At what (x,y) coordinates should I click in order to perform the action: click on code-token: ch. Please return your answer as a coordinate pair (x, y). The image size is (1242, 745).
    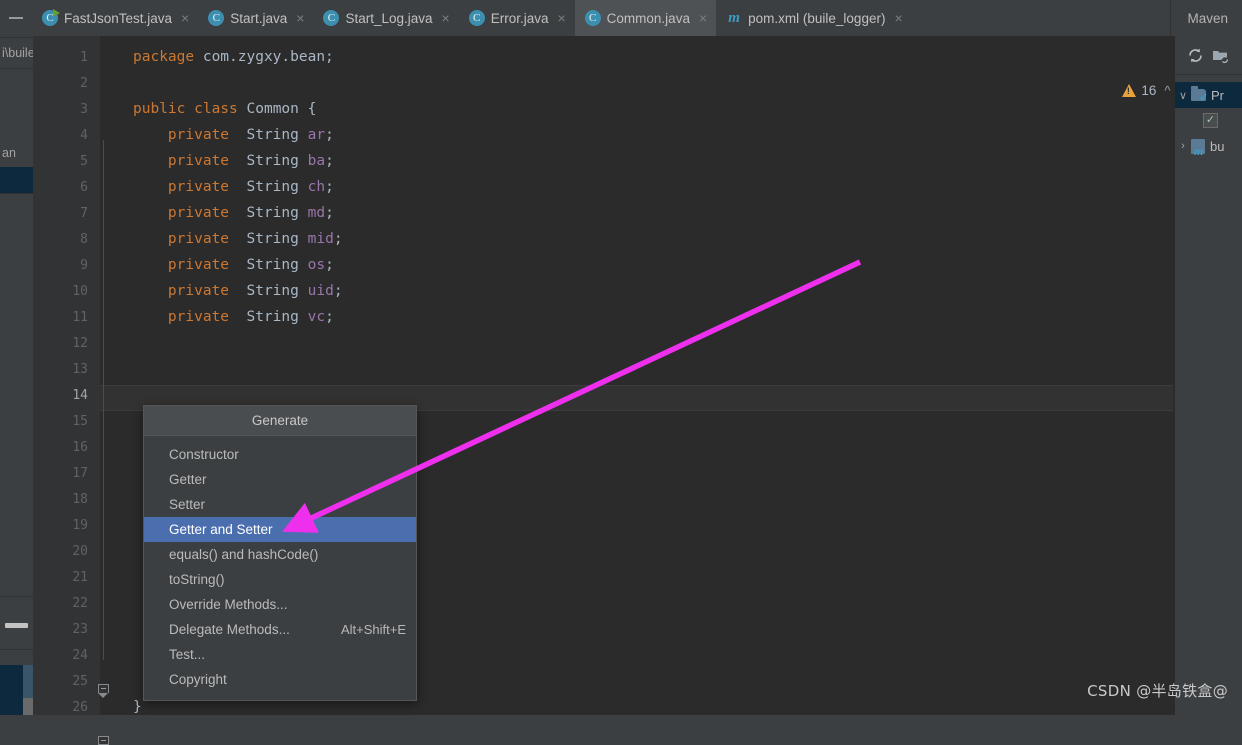
    Looking at the image, I should click on (316, 187).